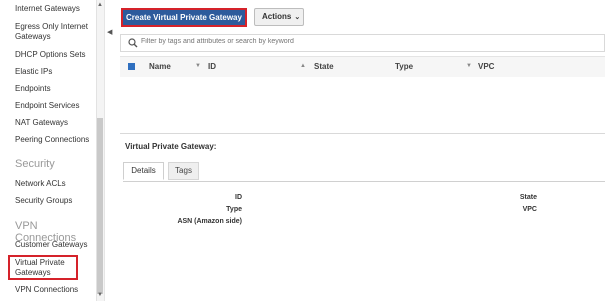 This screenshot has height=301, width=605. What do you see at coordinates (100, 5) in the screenshot?
I see `scroll-up-arrow-icon: ▲` at bounding box center [100, 5].